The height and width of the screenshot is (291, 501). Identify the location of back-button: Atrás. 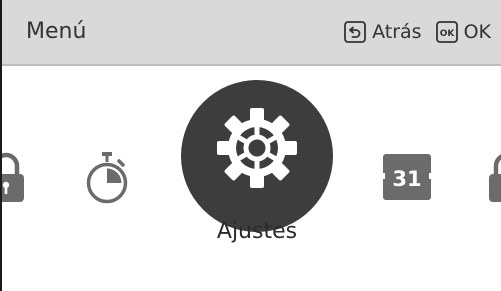
(383, 32).